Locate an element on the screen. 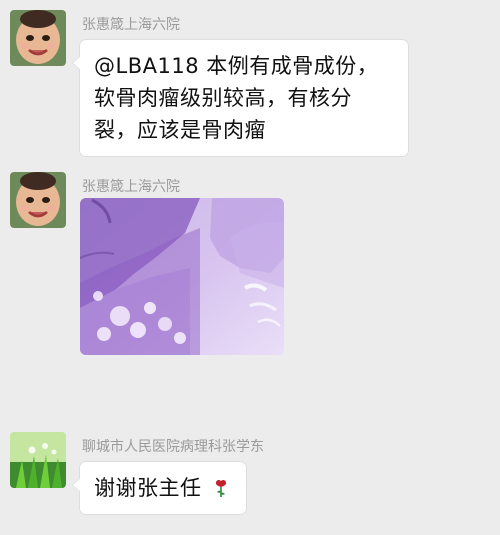 Image resolution: width=500 pixels, height=535 pixels. rose-icon is located at coordinates (221, 486).